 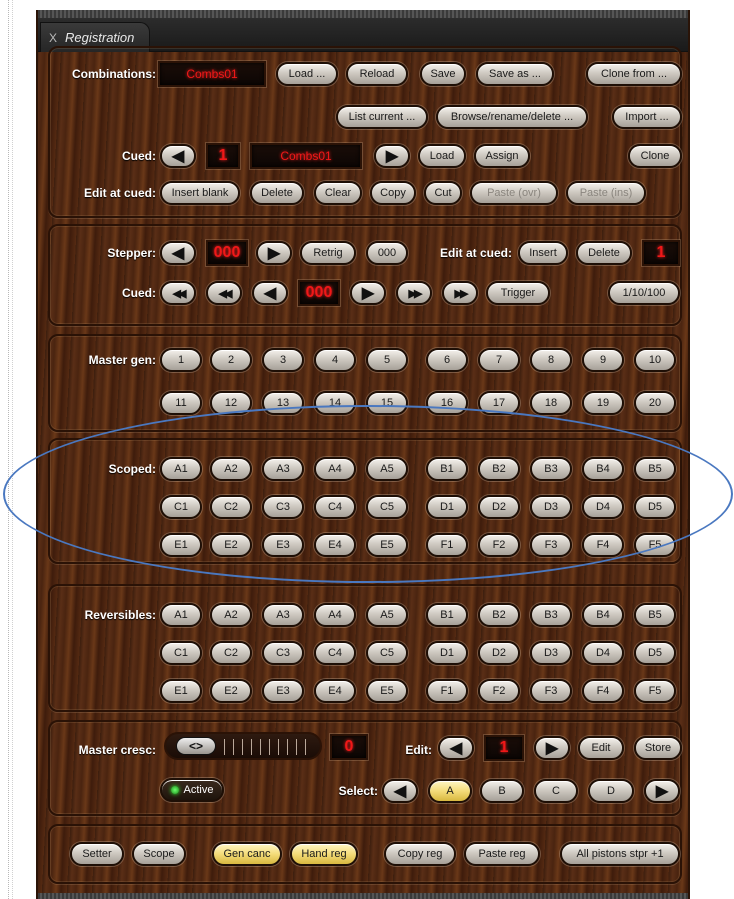 I want to click on master-gen-14-button: 14, so click(x=335, y=403).